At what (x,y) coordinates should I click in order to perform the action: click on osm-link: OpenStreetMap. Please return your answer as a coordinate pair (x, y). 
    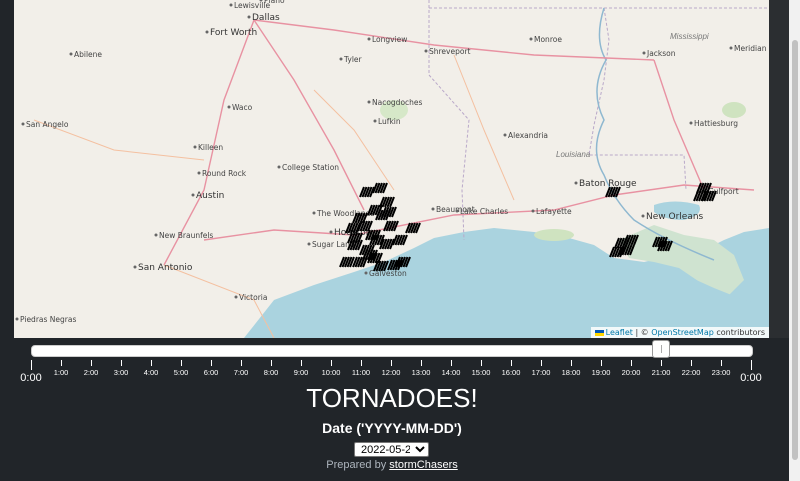
    Looking at the image, I should click on (682, 332).